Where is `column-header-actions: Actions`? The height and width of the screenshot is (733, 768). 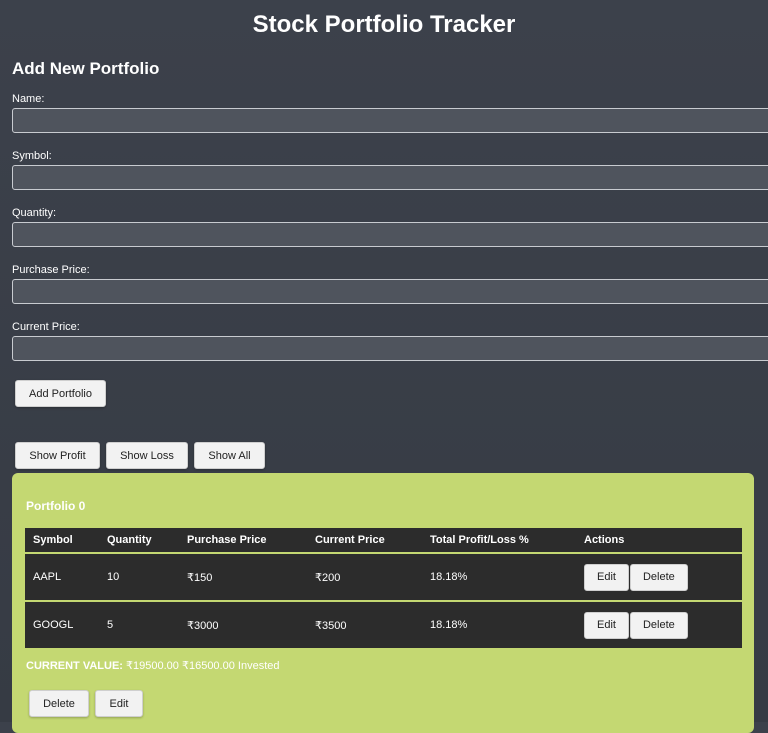
column-header-actions: Actions is located at coordinates (659, 540).